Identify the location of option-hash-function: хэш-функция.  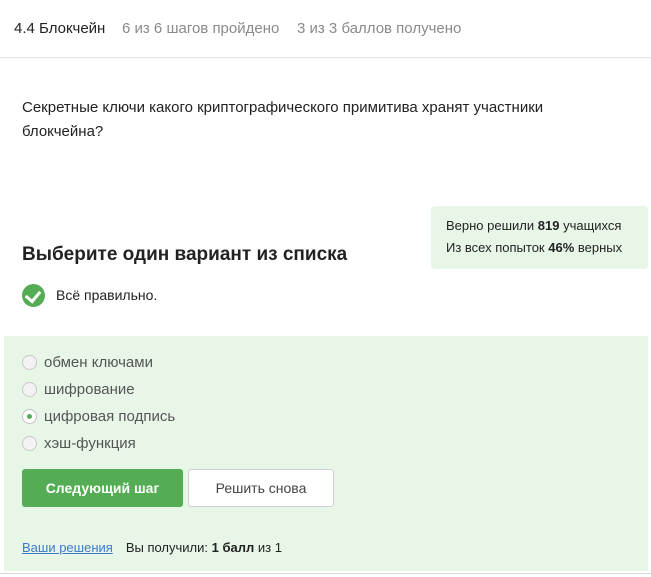
(79, 443).